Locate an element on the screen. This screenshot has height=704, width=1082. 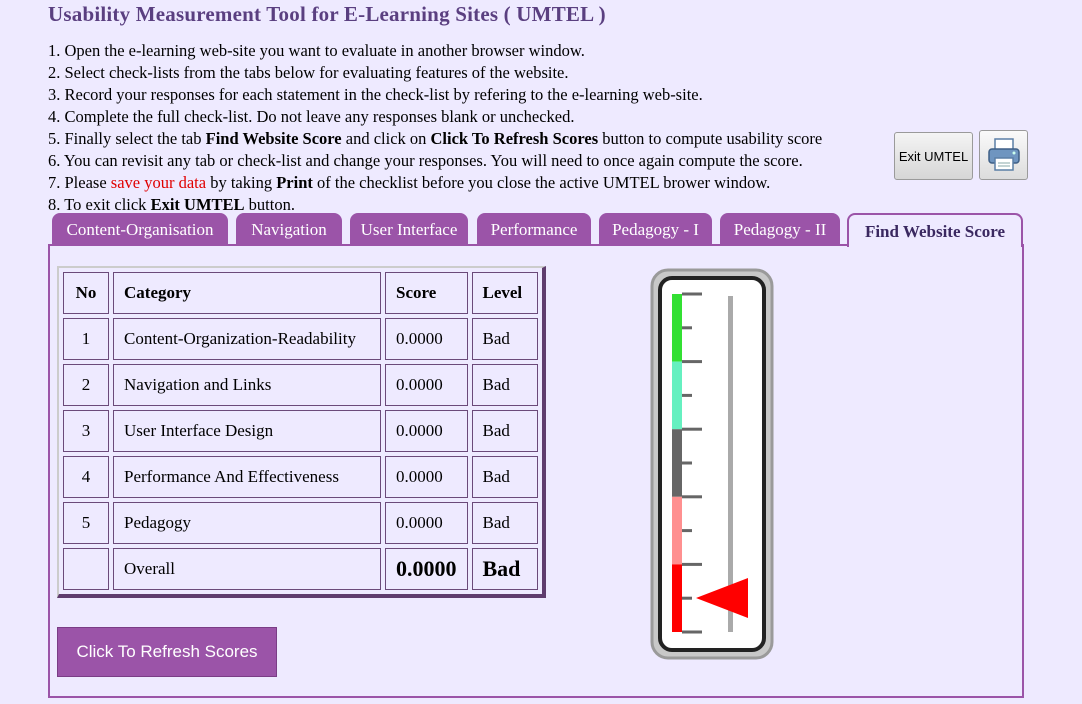
table-row: 2 Navigation and Links 0.0000 Bad is located at coordinates (300, 385).